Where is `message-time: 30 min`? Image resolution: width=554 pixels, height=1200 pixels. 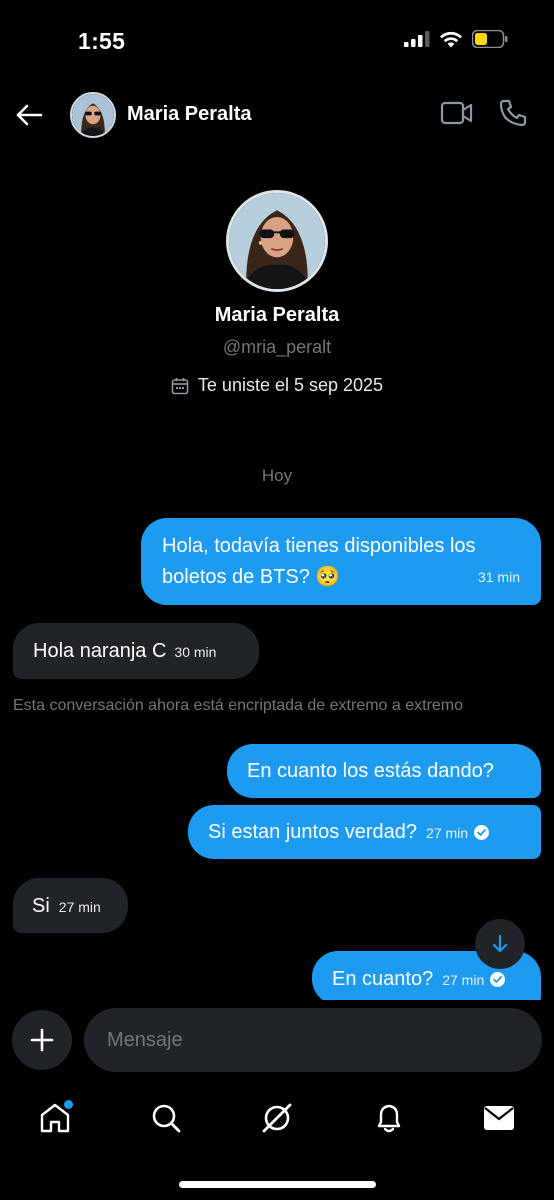
message-time: 30 min is located at coordinates (195, 652).